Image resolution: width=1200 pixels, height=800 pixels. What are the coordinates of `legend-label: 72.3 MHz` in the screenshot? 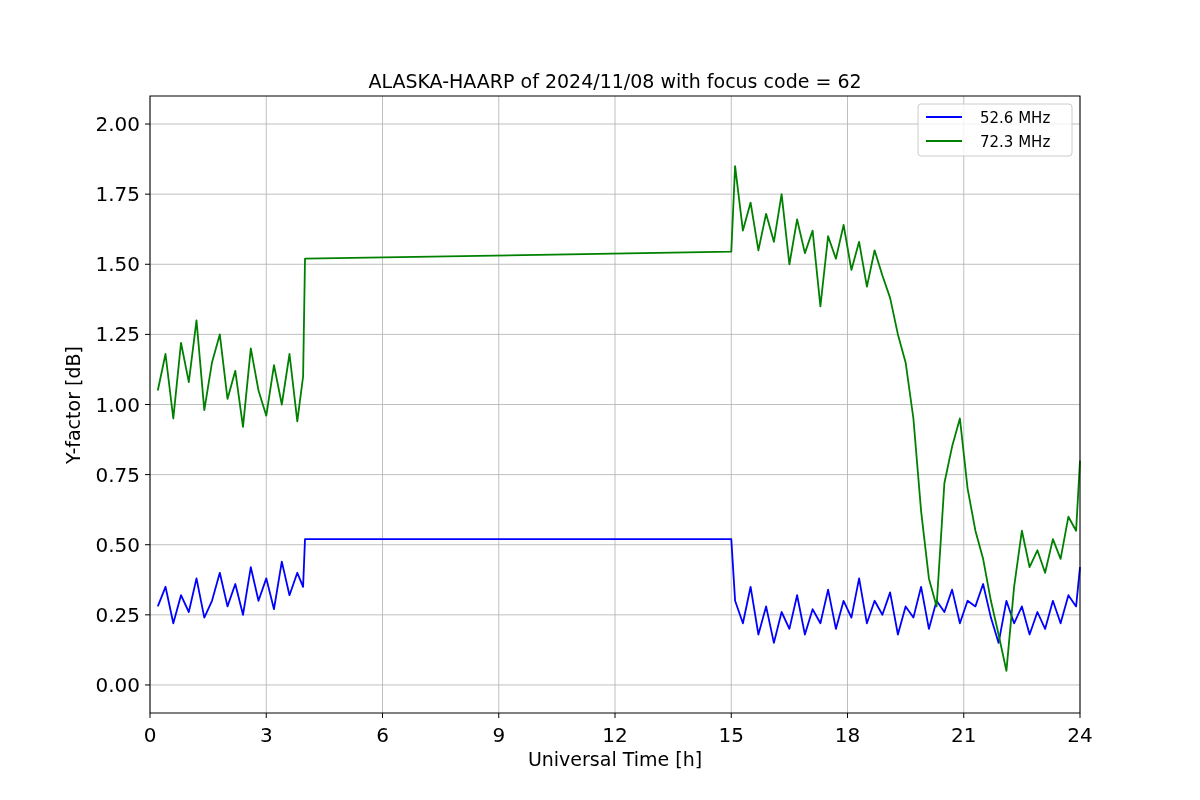 It's located at (1015, 142).